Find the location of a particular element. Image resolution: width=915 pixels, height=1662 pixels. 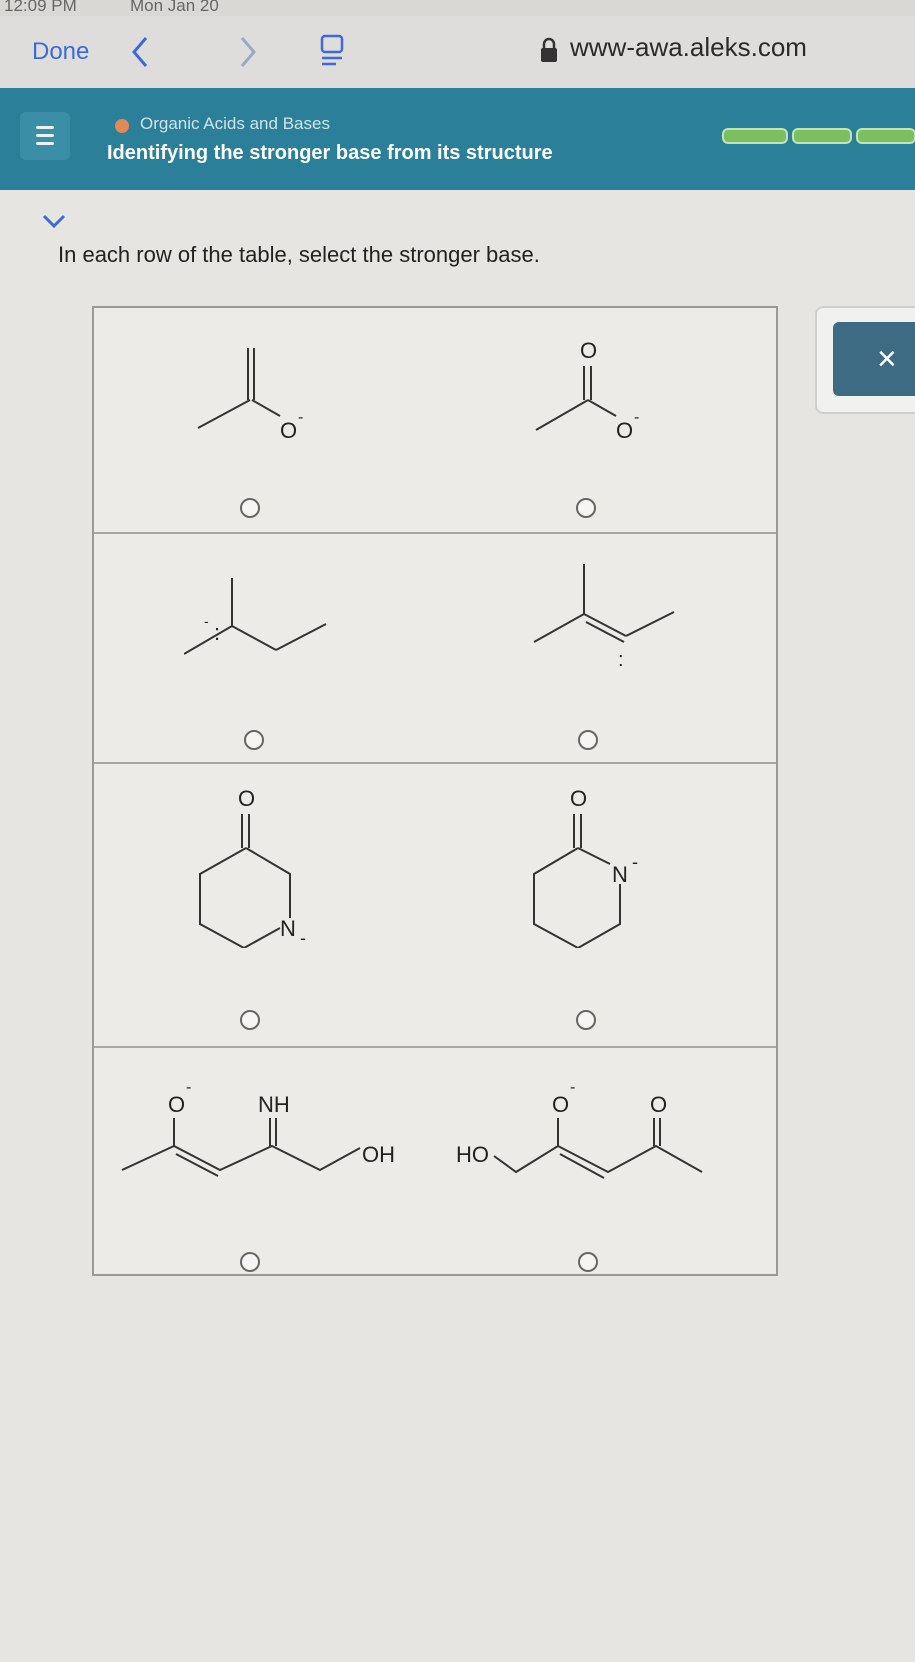

molecule-row3-right: O N - is located at coordinates (585, 867).